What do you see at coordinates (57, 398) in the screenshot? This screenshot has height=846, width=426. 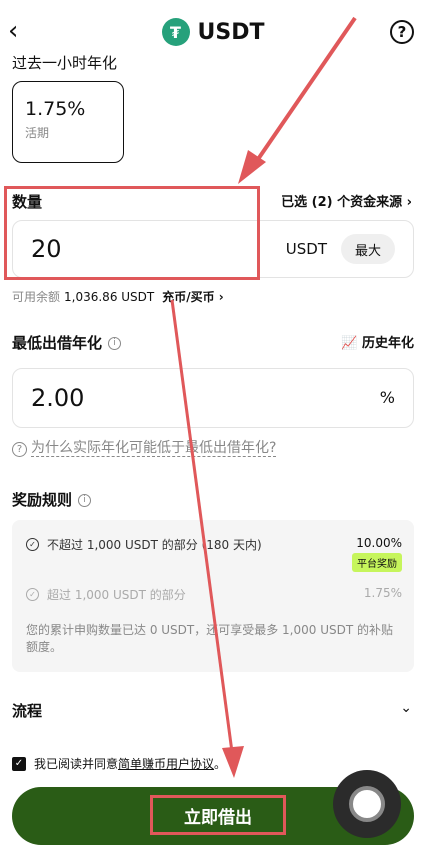 I see `min-rate-value: 2.00` at bounding box center [57, 398].